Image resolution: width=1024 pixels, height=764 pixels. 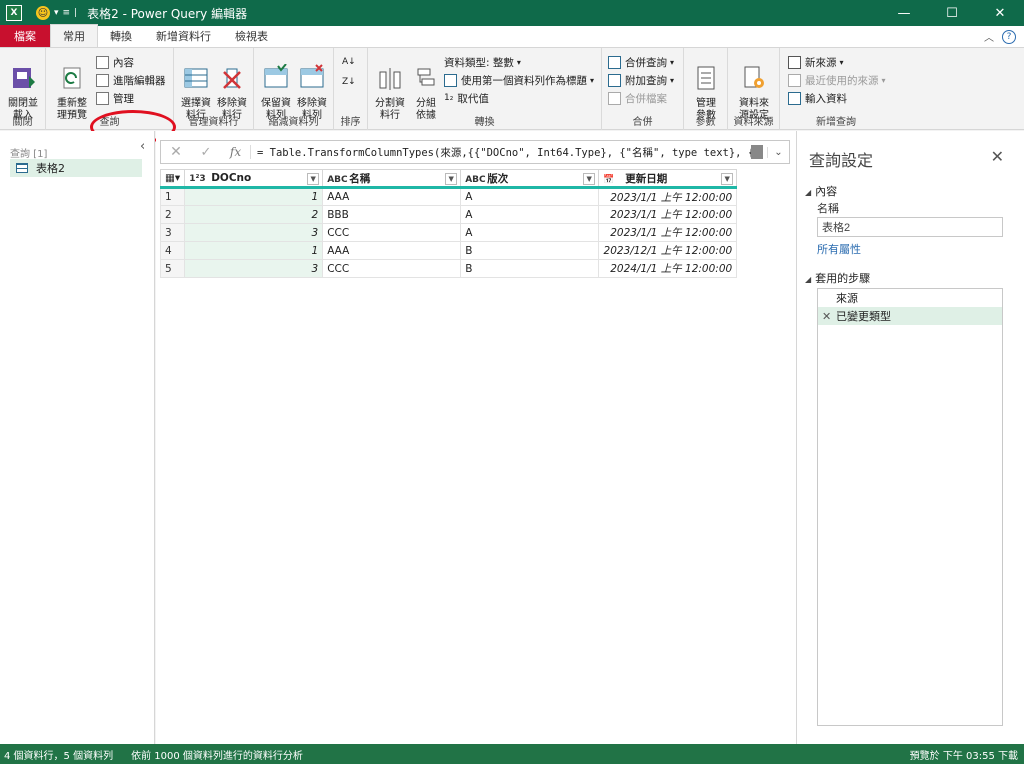 I want to click on group-reduce-rows: 保留資 料列 移除資 料列 縮減資料列, so click(x=294, y=89).